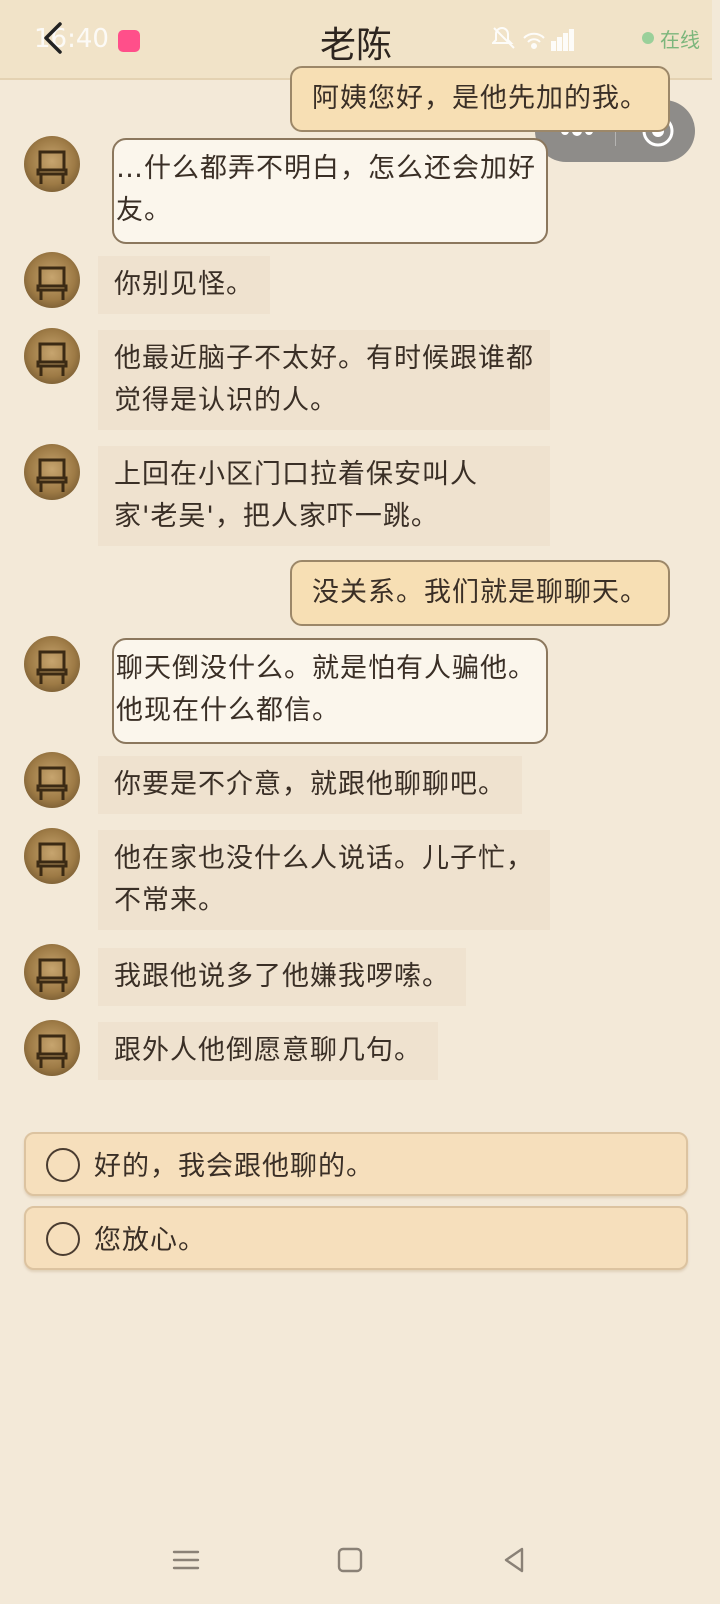  I want to click on contact-message-bubble: 跟外人他倒愿意聊几句。, so click(268, 1051).